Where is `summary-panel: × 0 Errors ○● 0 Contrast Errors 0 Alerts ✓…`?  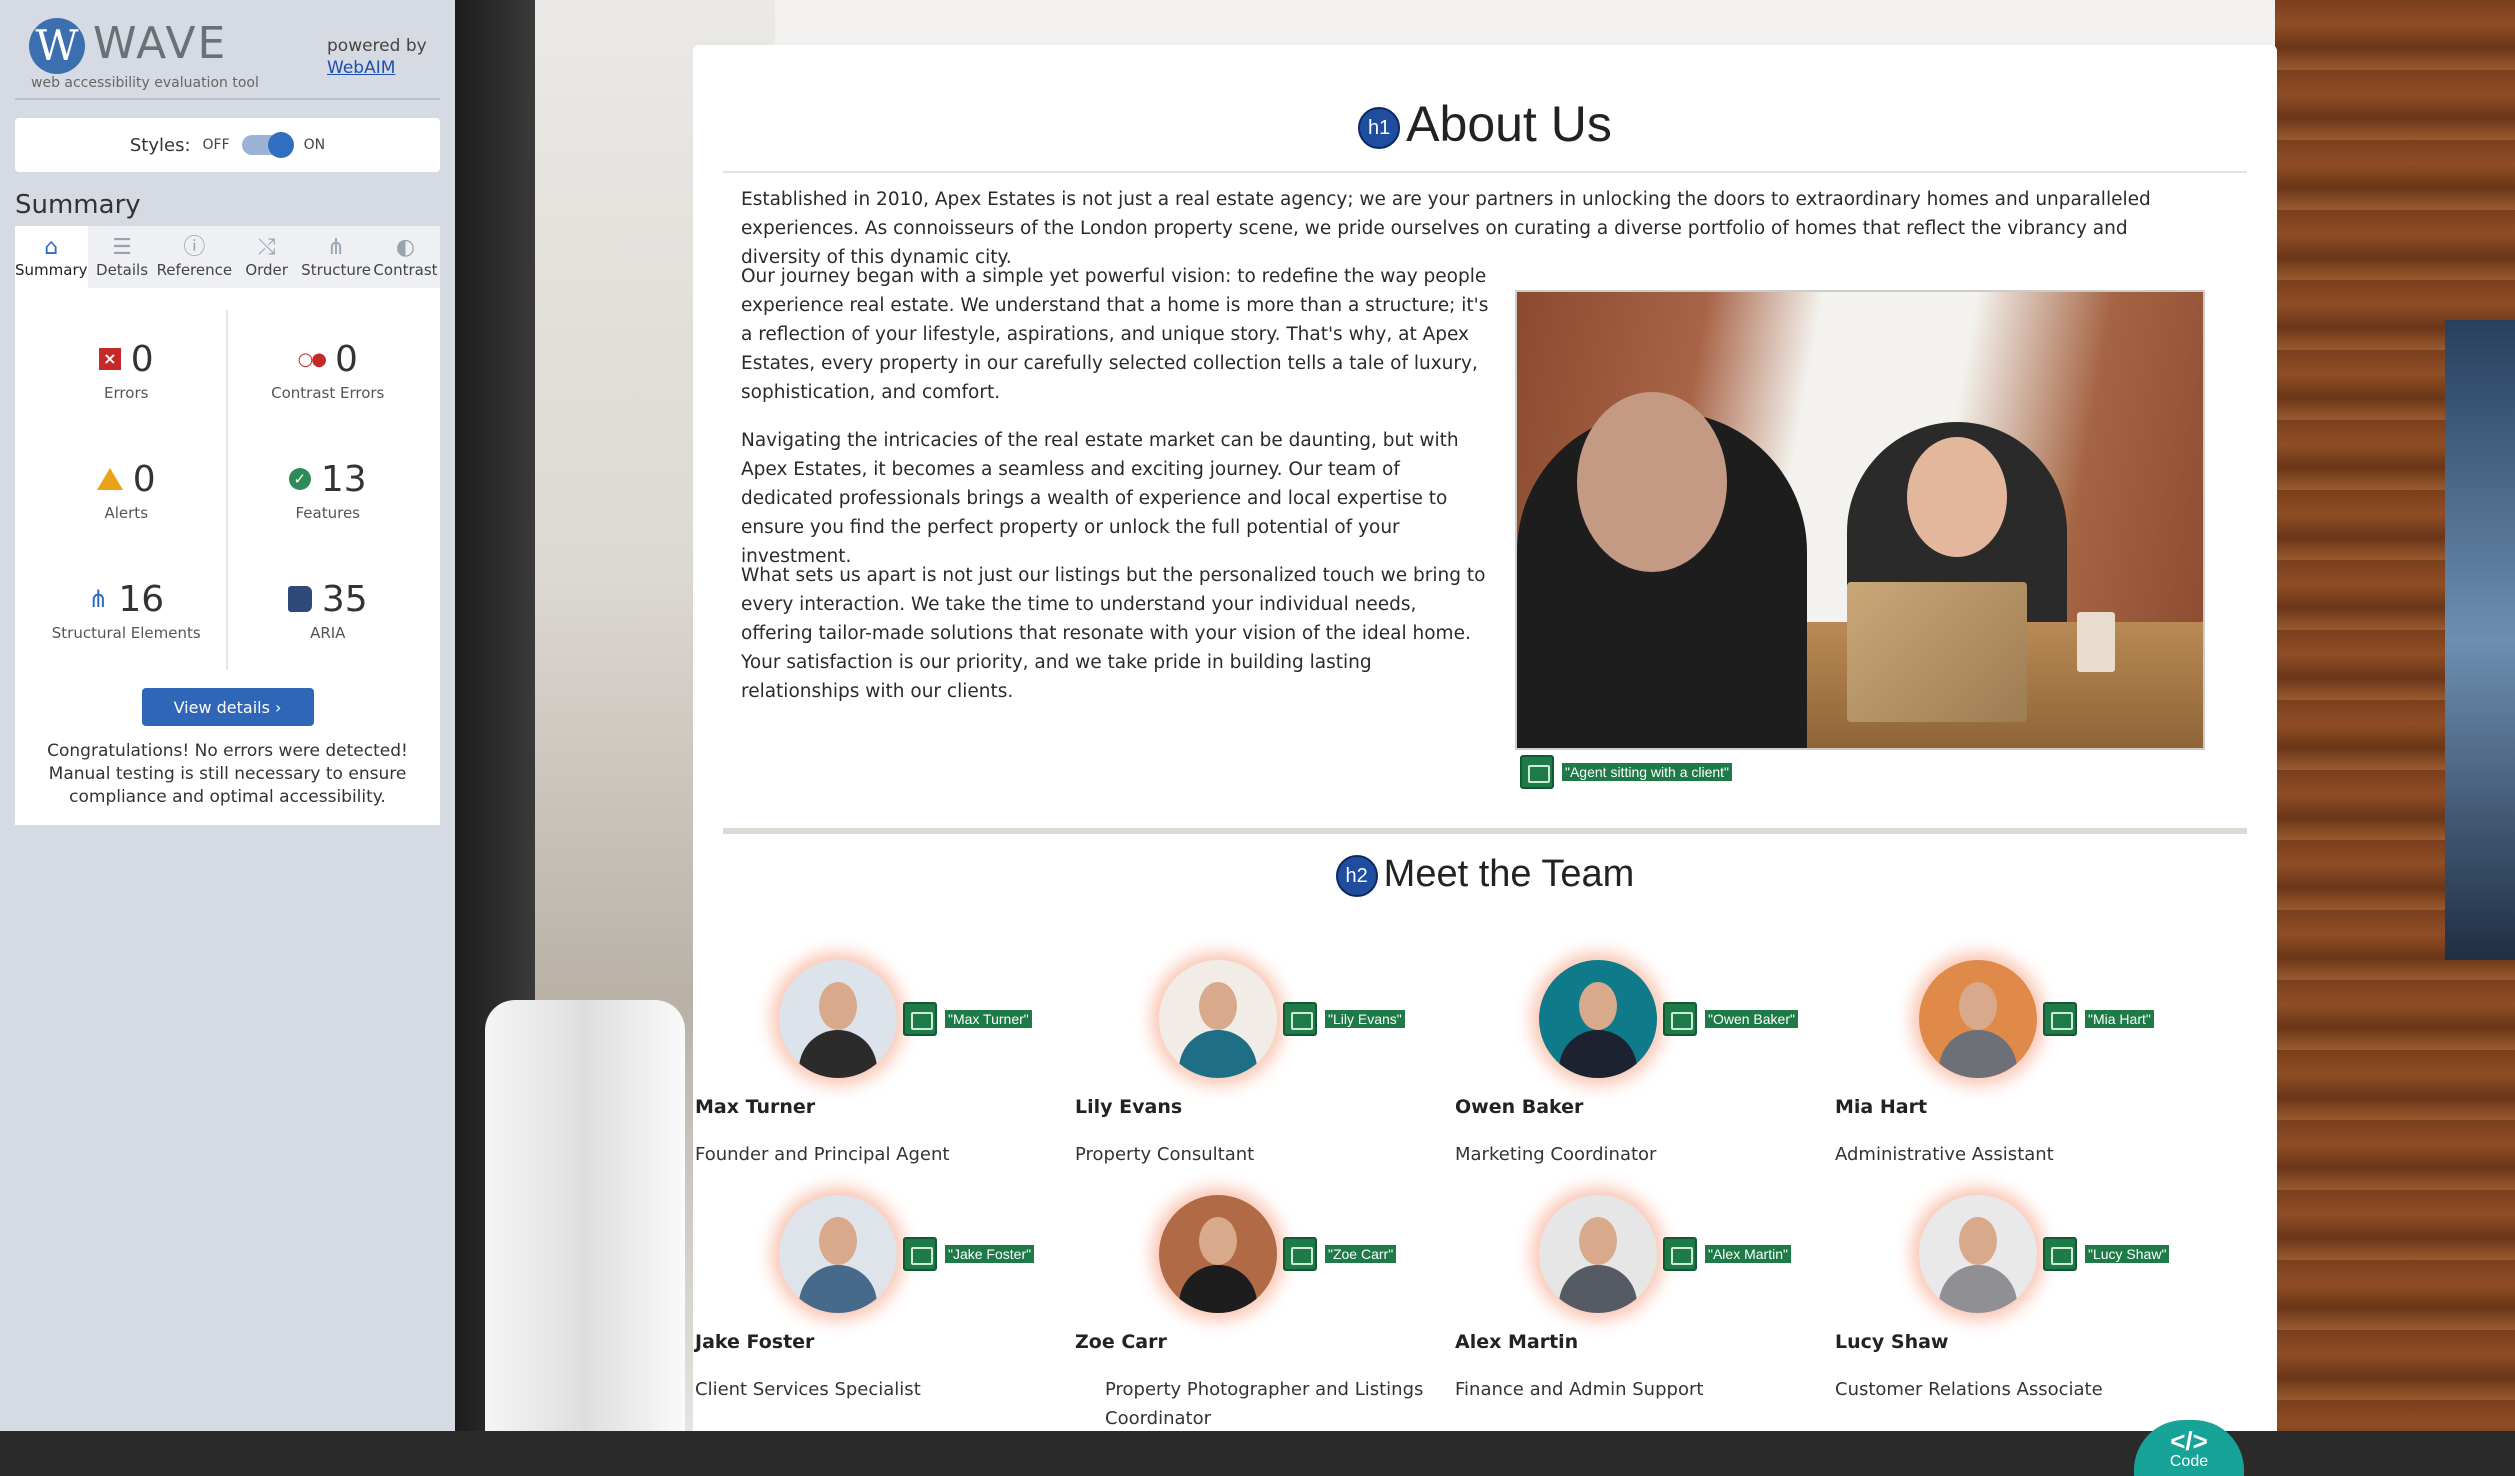
summary-panel: × 0 Errors ○● 0 Contrast Errors 0 Alerts ✓… is located at coordinates (227, 556).